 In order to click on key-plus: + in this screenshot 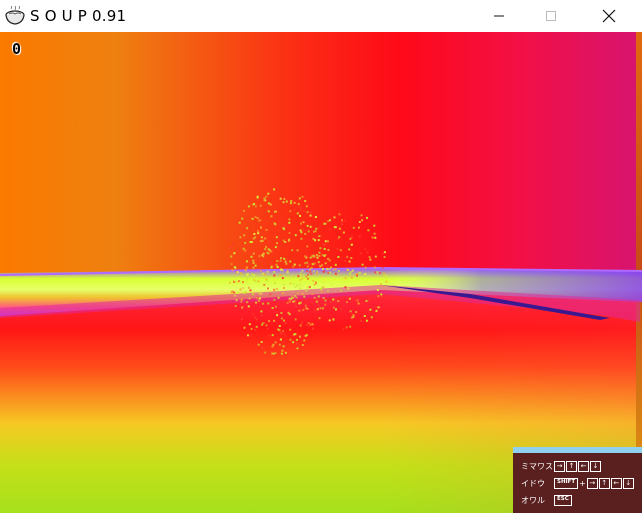, I will do `click(582, 483)`.